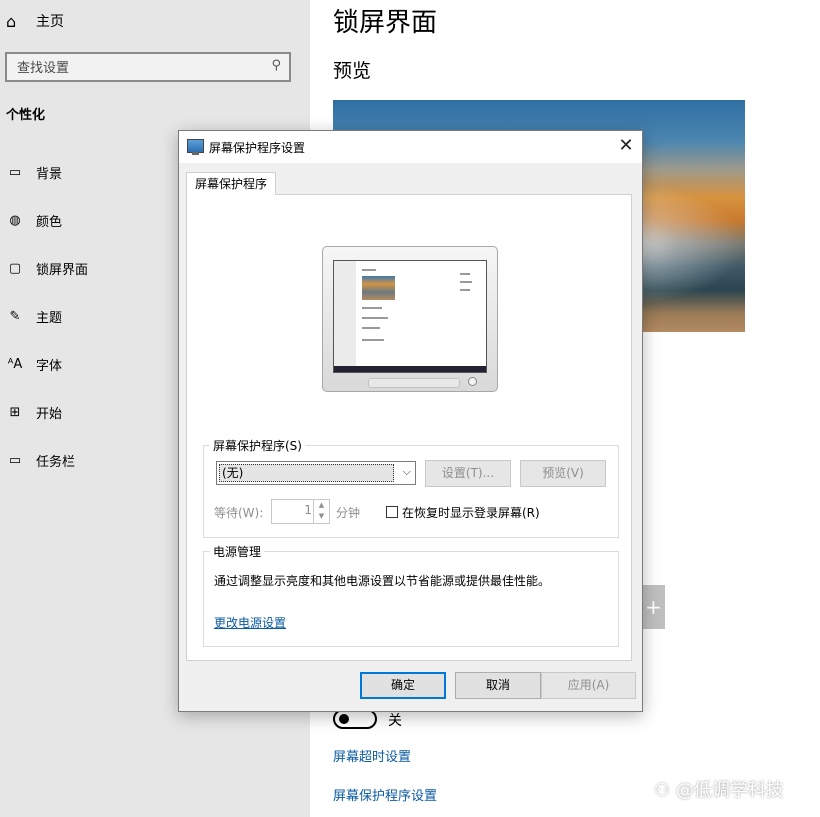 The height and width of the screenshot is (817, 820). I want to click on mini-preview-image, so click(378, 288).